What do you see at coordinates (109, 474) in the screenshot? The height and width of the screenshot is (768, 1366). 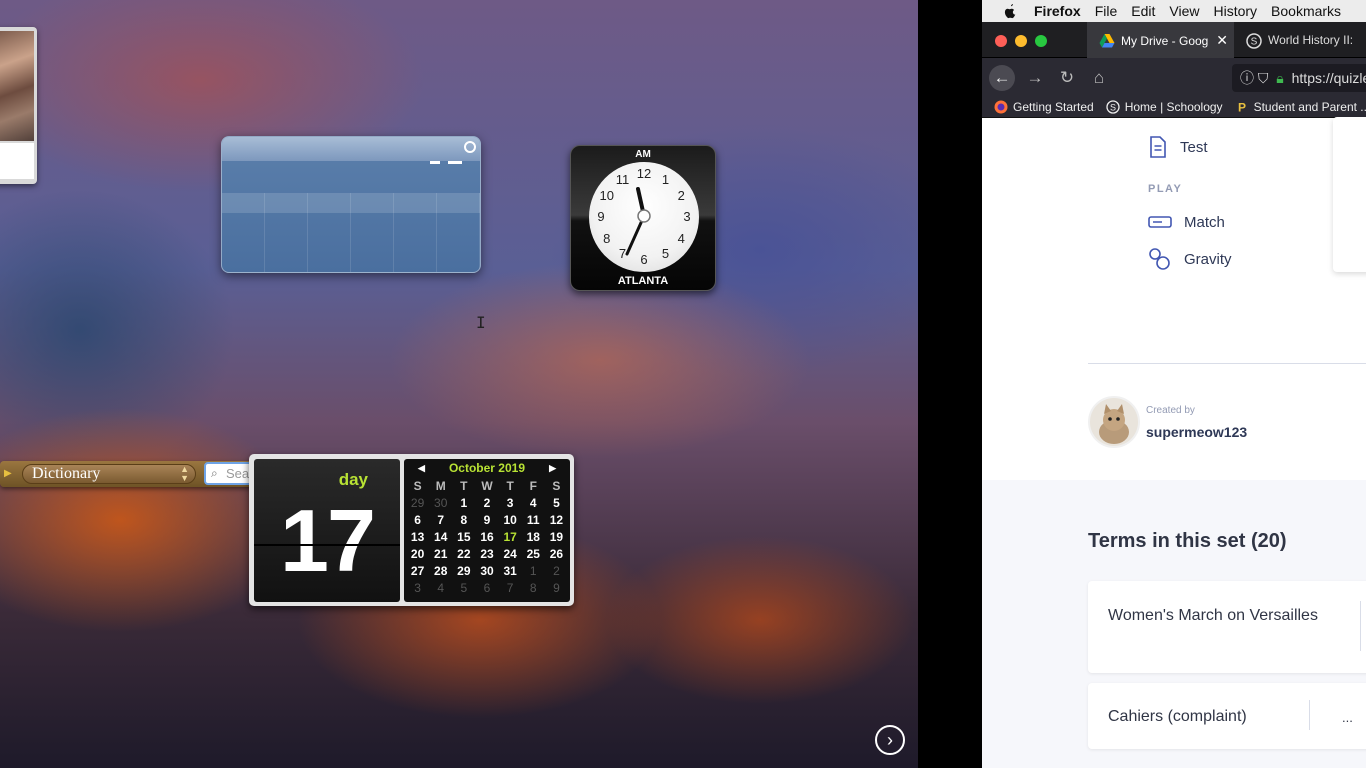 I see `dictionary-source-select: Dictionary ▲ ▼` at bounding box center [109, 474].